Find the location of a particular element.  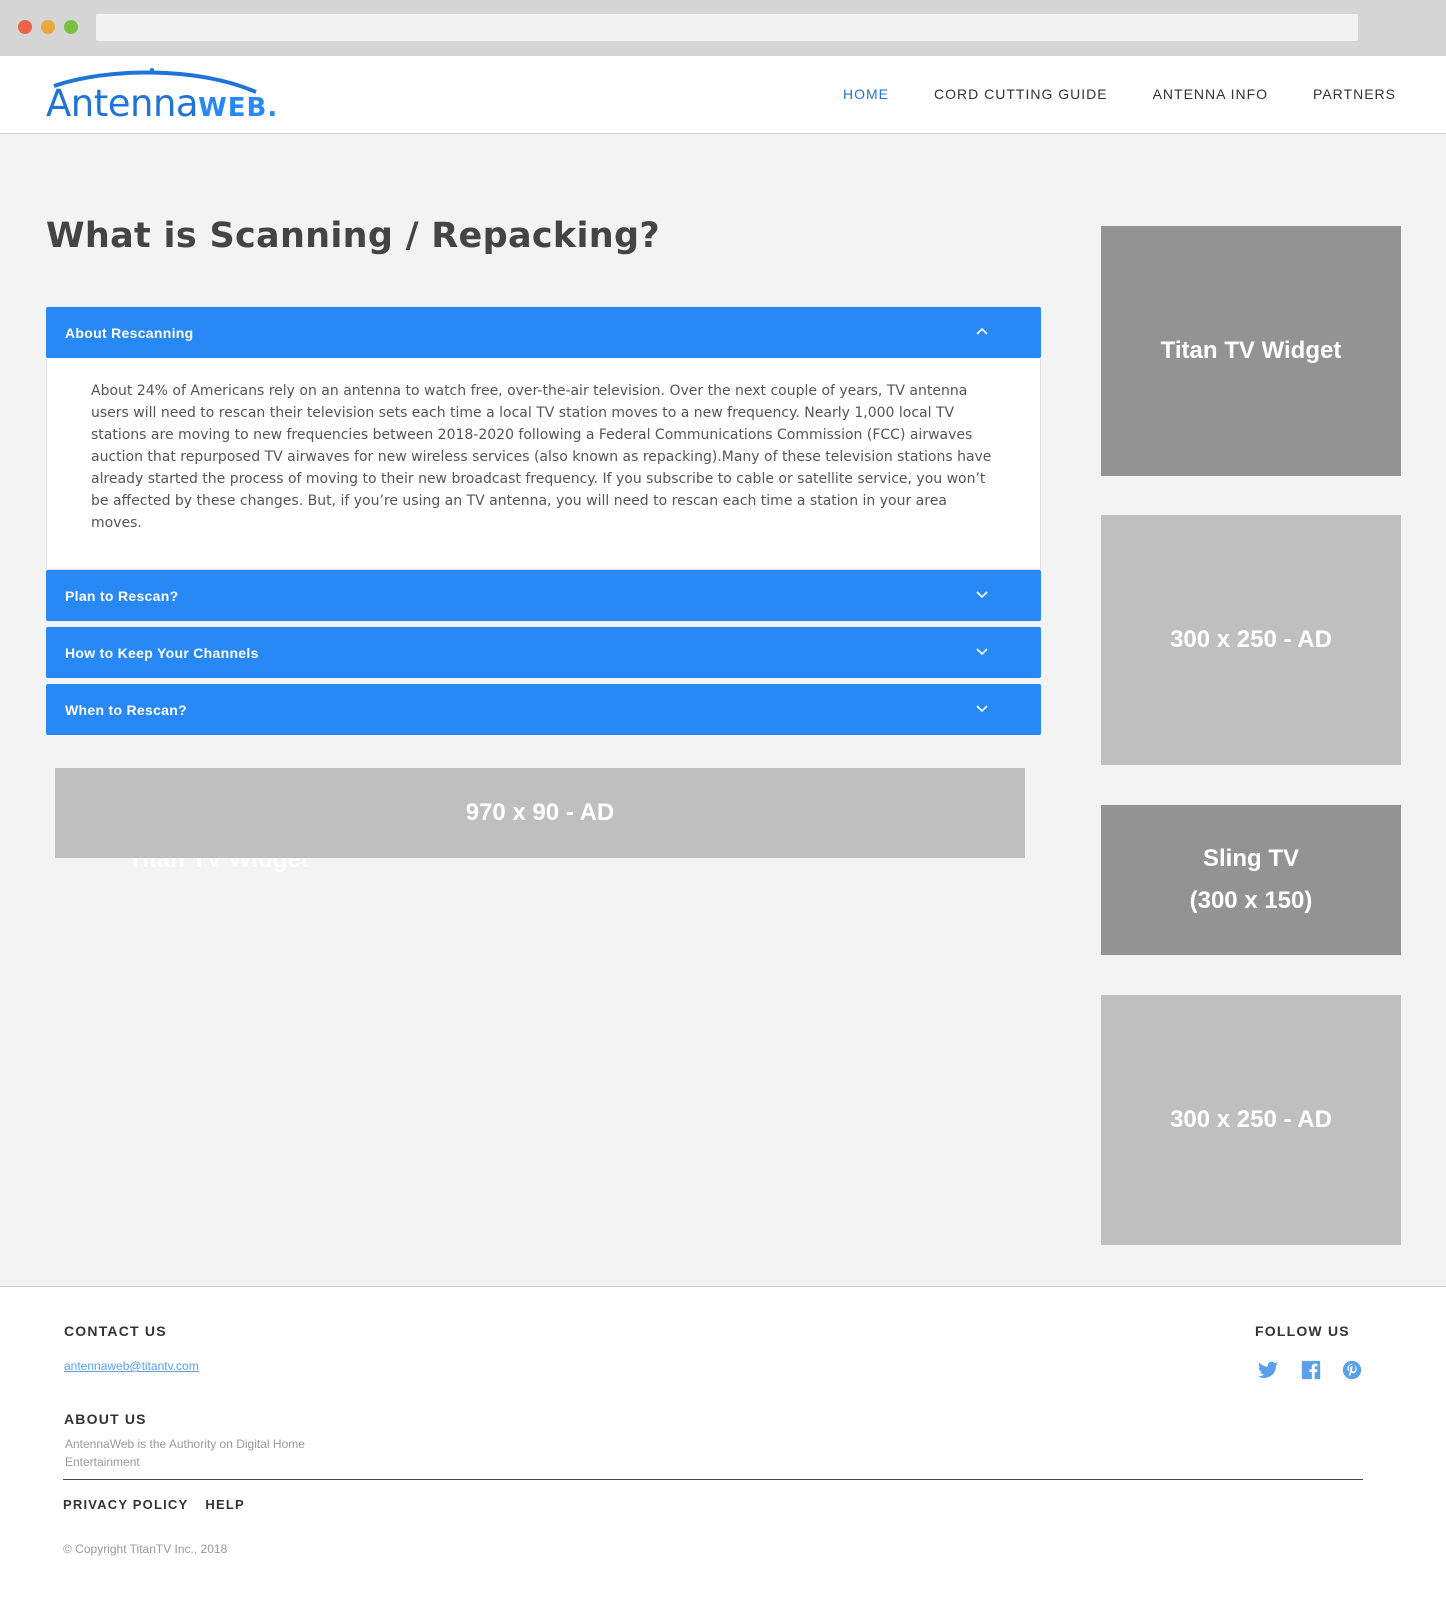

page-title: What is Scanning / Repacking? is located at coordinates (353, 236).